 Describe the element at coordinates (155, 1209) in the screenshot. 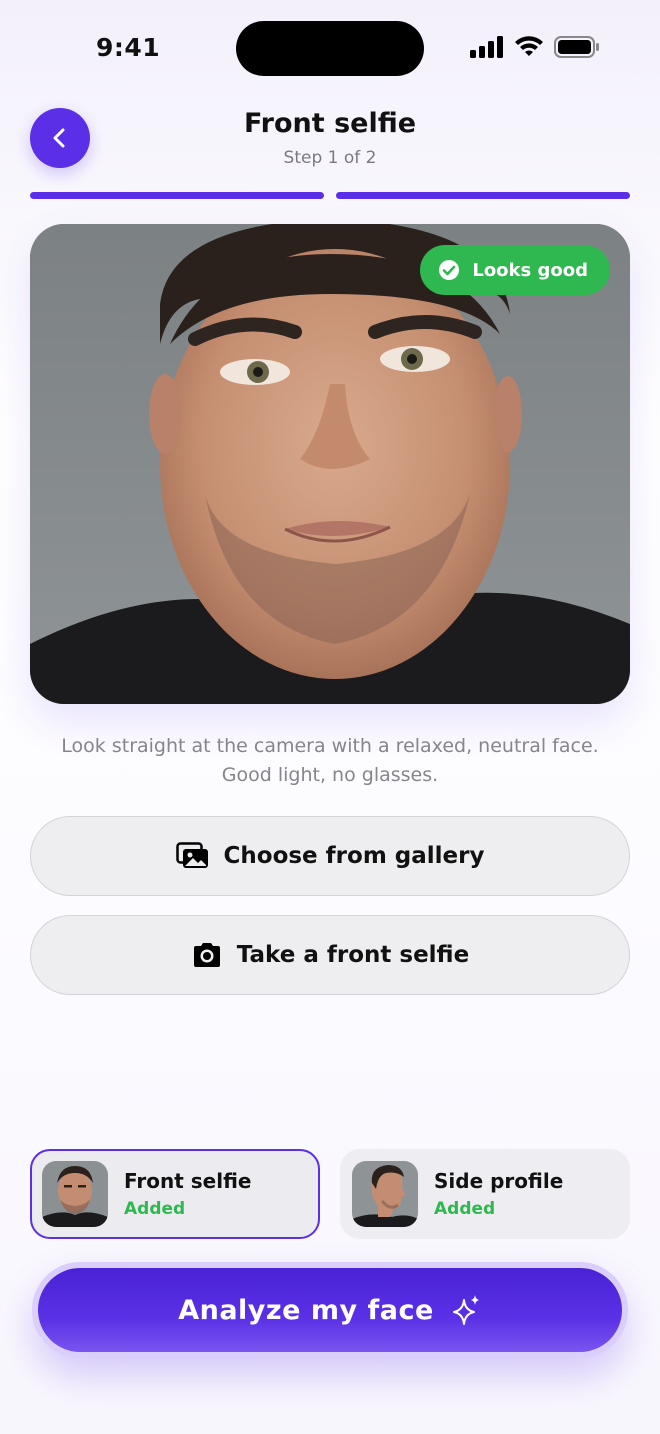

I see `front-selfie-status: Added` at that location.